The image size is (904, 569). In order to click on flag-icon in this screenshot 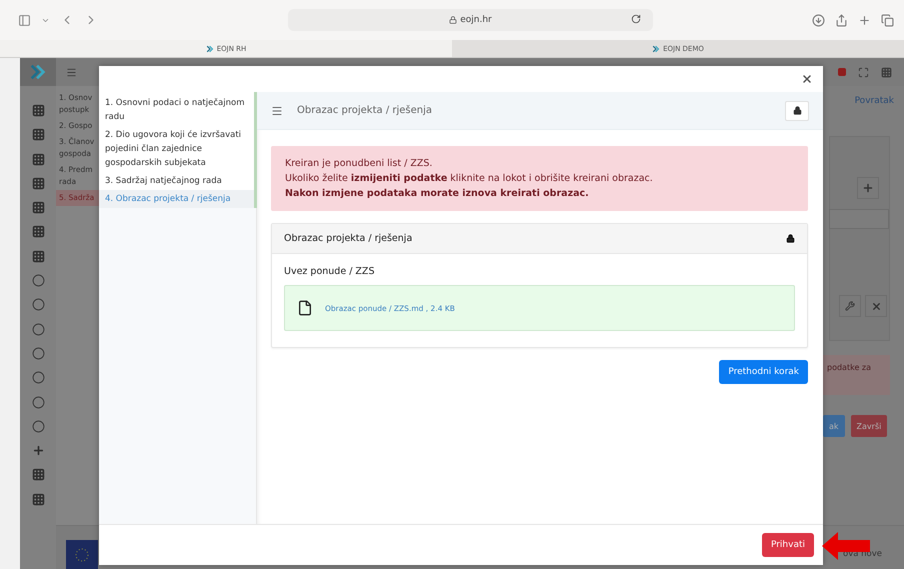, I will do `click(82, 554)`.